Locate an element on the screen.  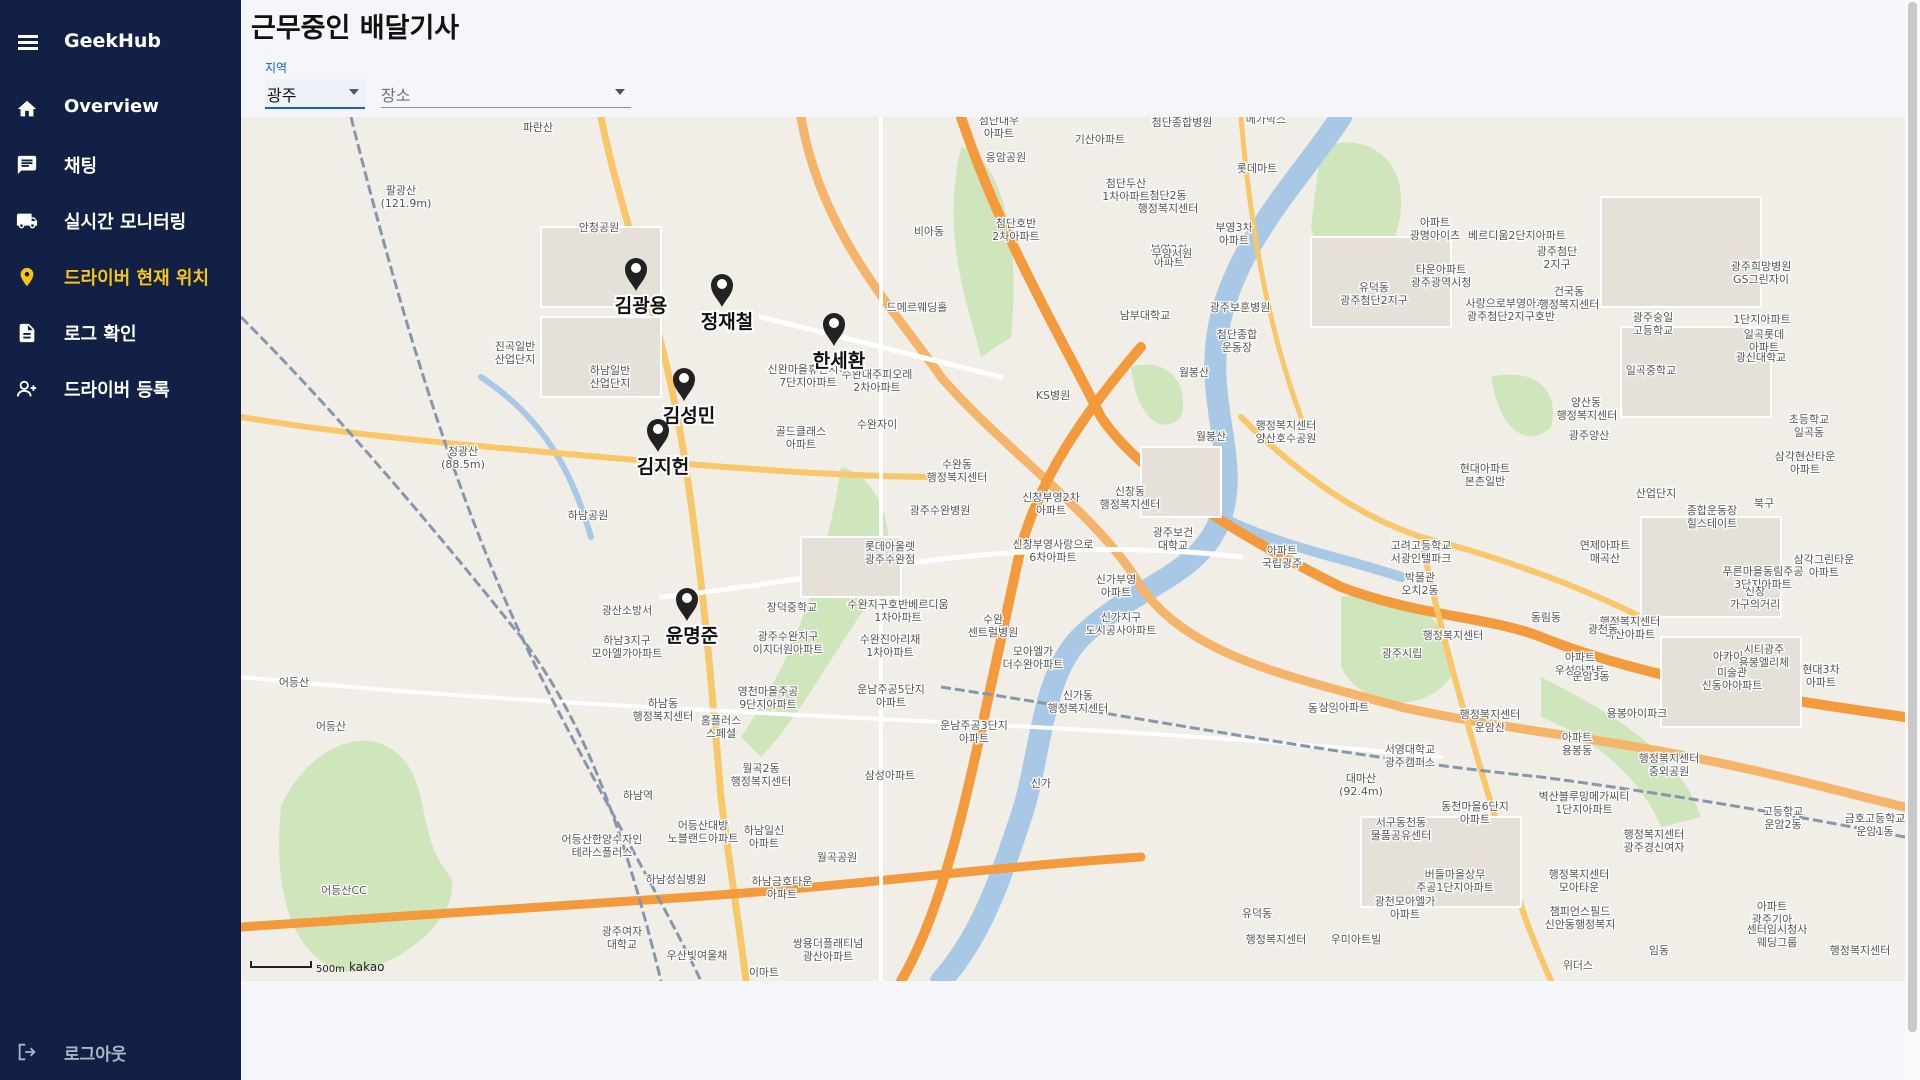
map-place-label: 광주양산 is located at coordinates (1589, 435).